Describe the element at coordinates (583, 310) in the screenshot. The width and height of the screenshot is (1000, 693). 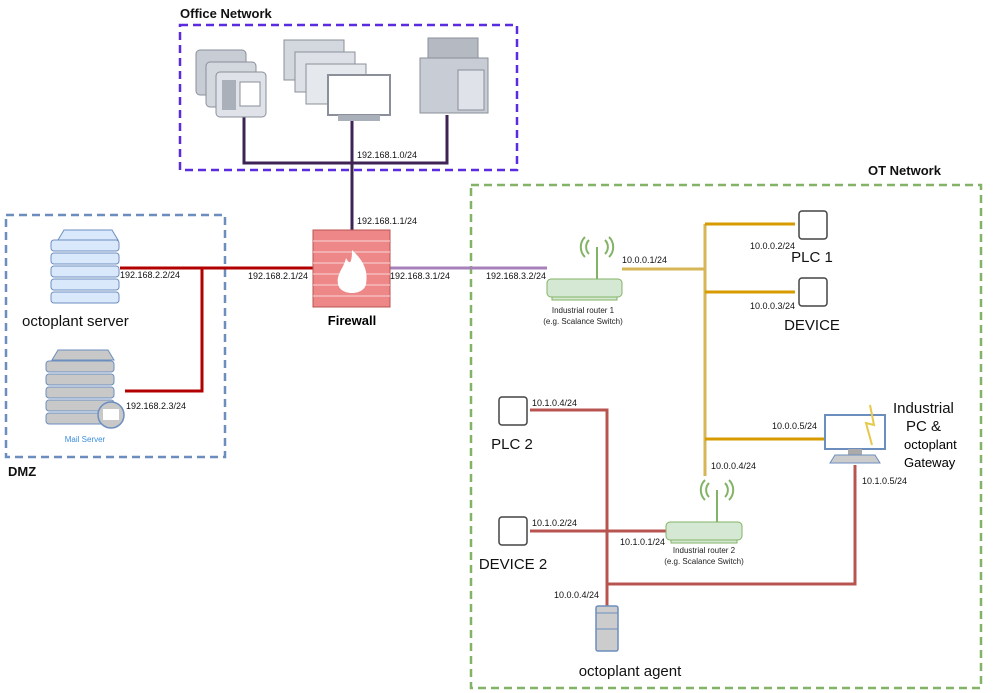
I see `router1-label: Industrial router 1` at that location.